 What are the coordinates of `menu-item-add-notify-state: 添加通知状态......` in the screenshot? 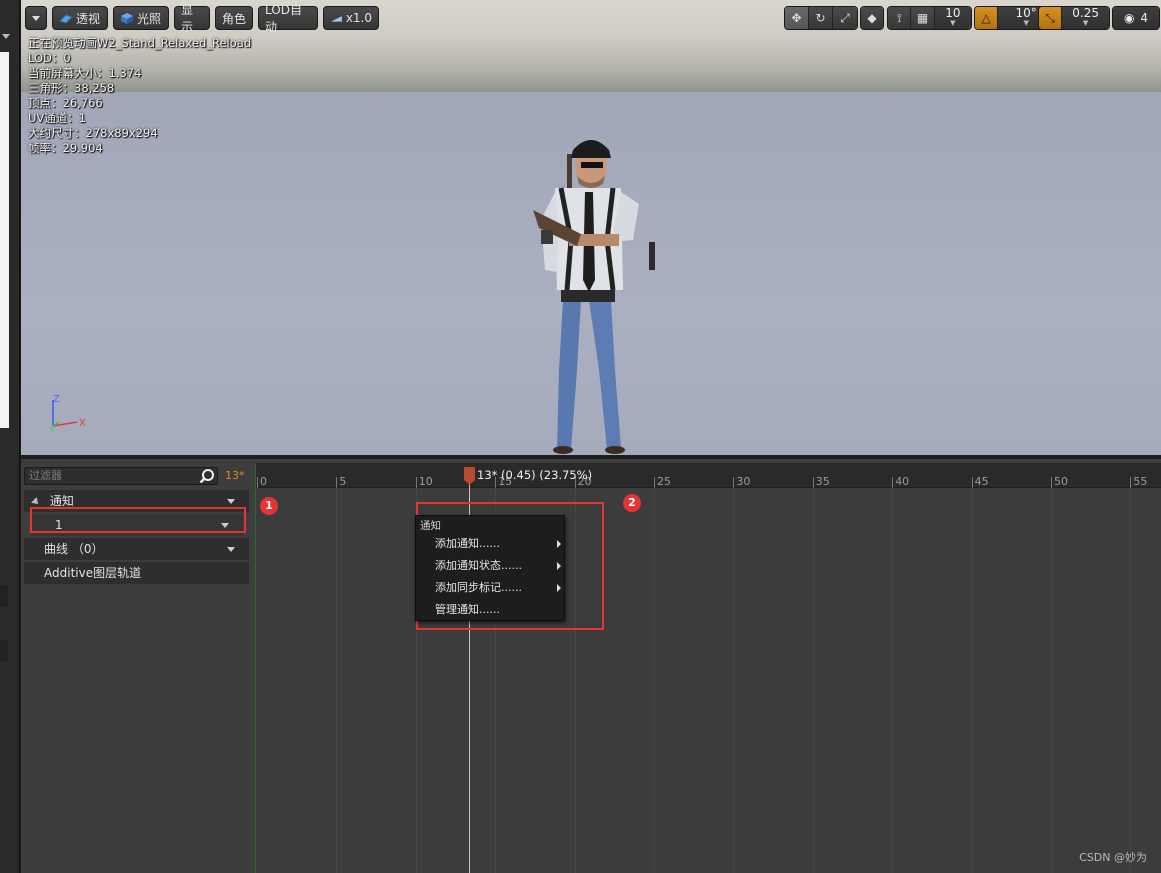 It's located at (498, 566).